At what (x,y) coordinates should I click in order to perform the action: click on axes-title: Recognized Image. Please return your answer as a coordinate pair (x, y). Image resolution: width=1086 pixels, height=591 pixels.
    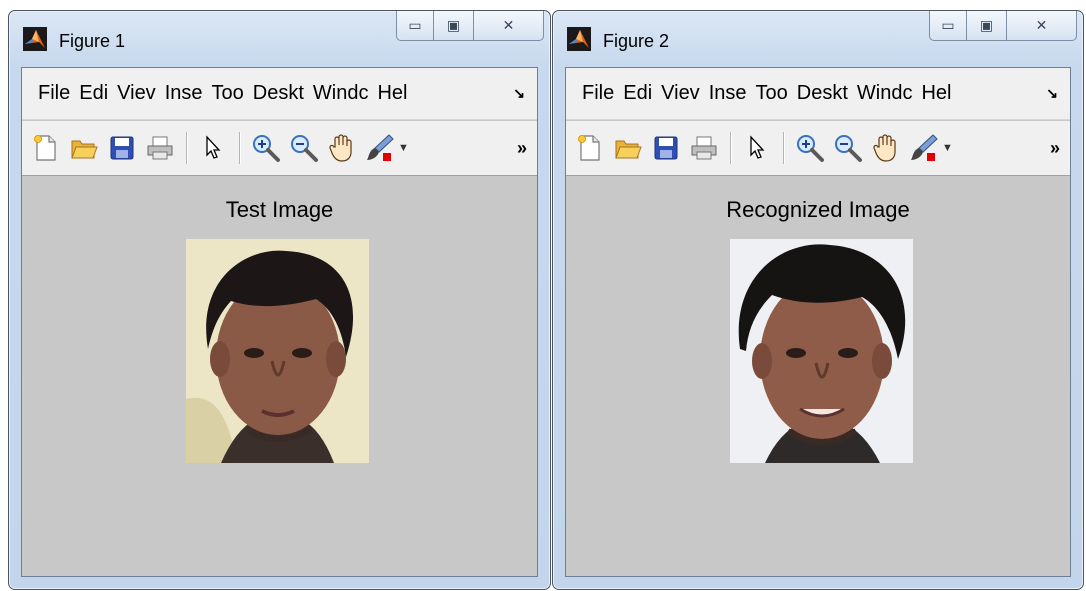
    Looking at the image, I should click on (818, 209).